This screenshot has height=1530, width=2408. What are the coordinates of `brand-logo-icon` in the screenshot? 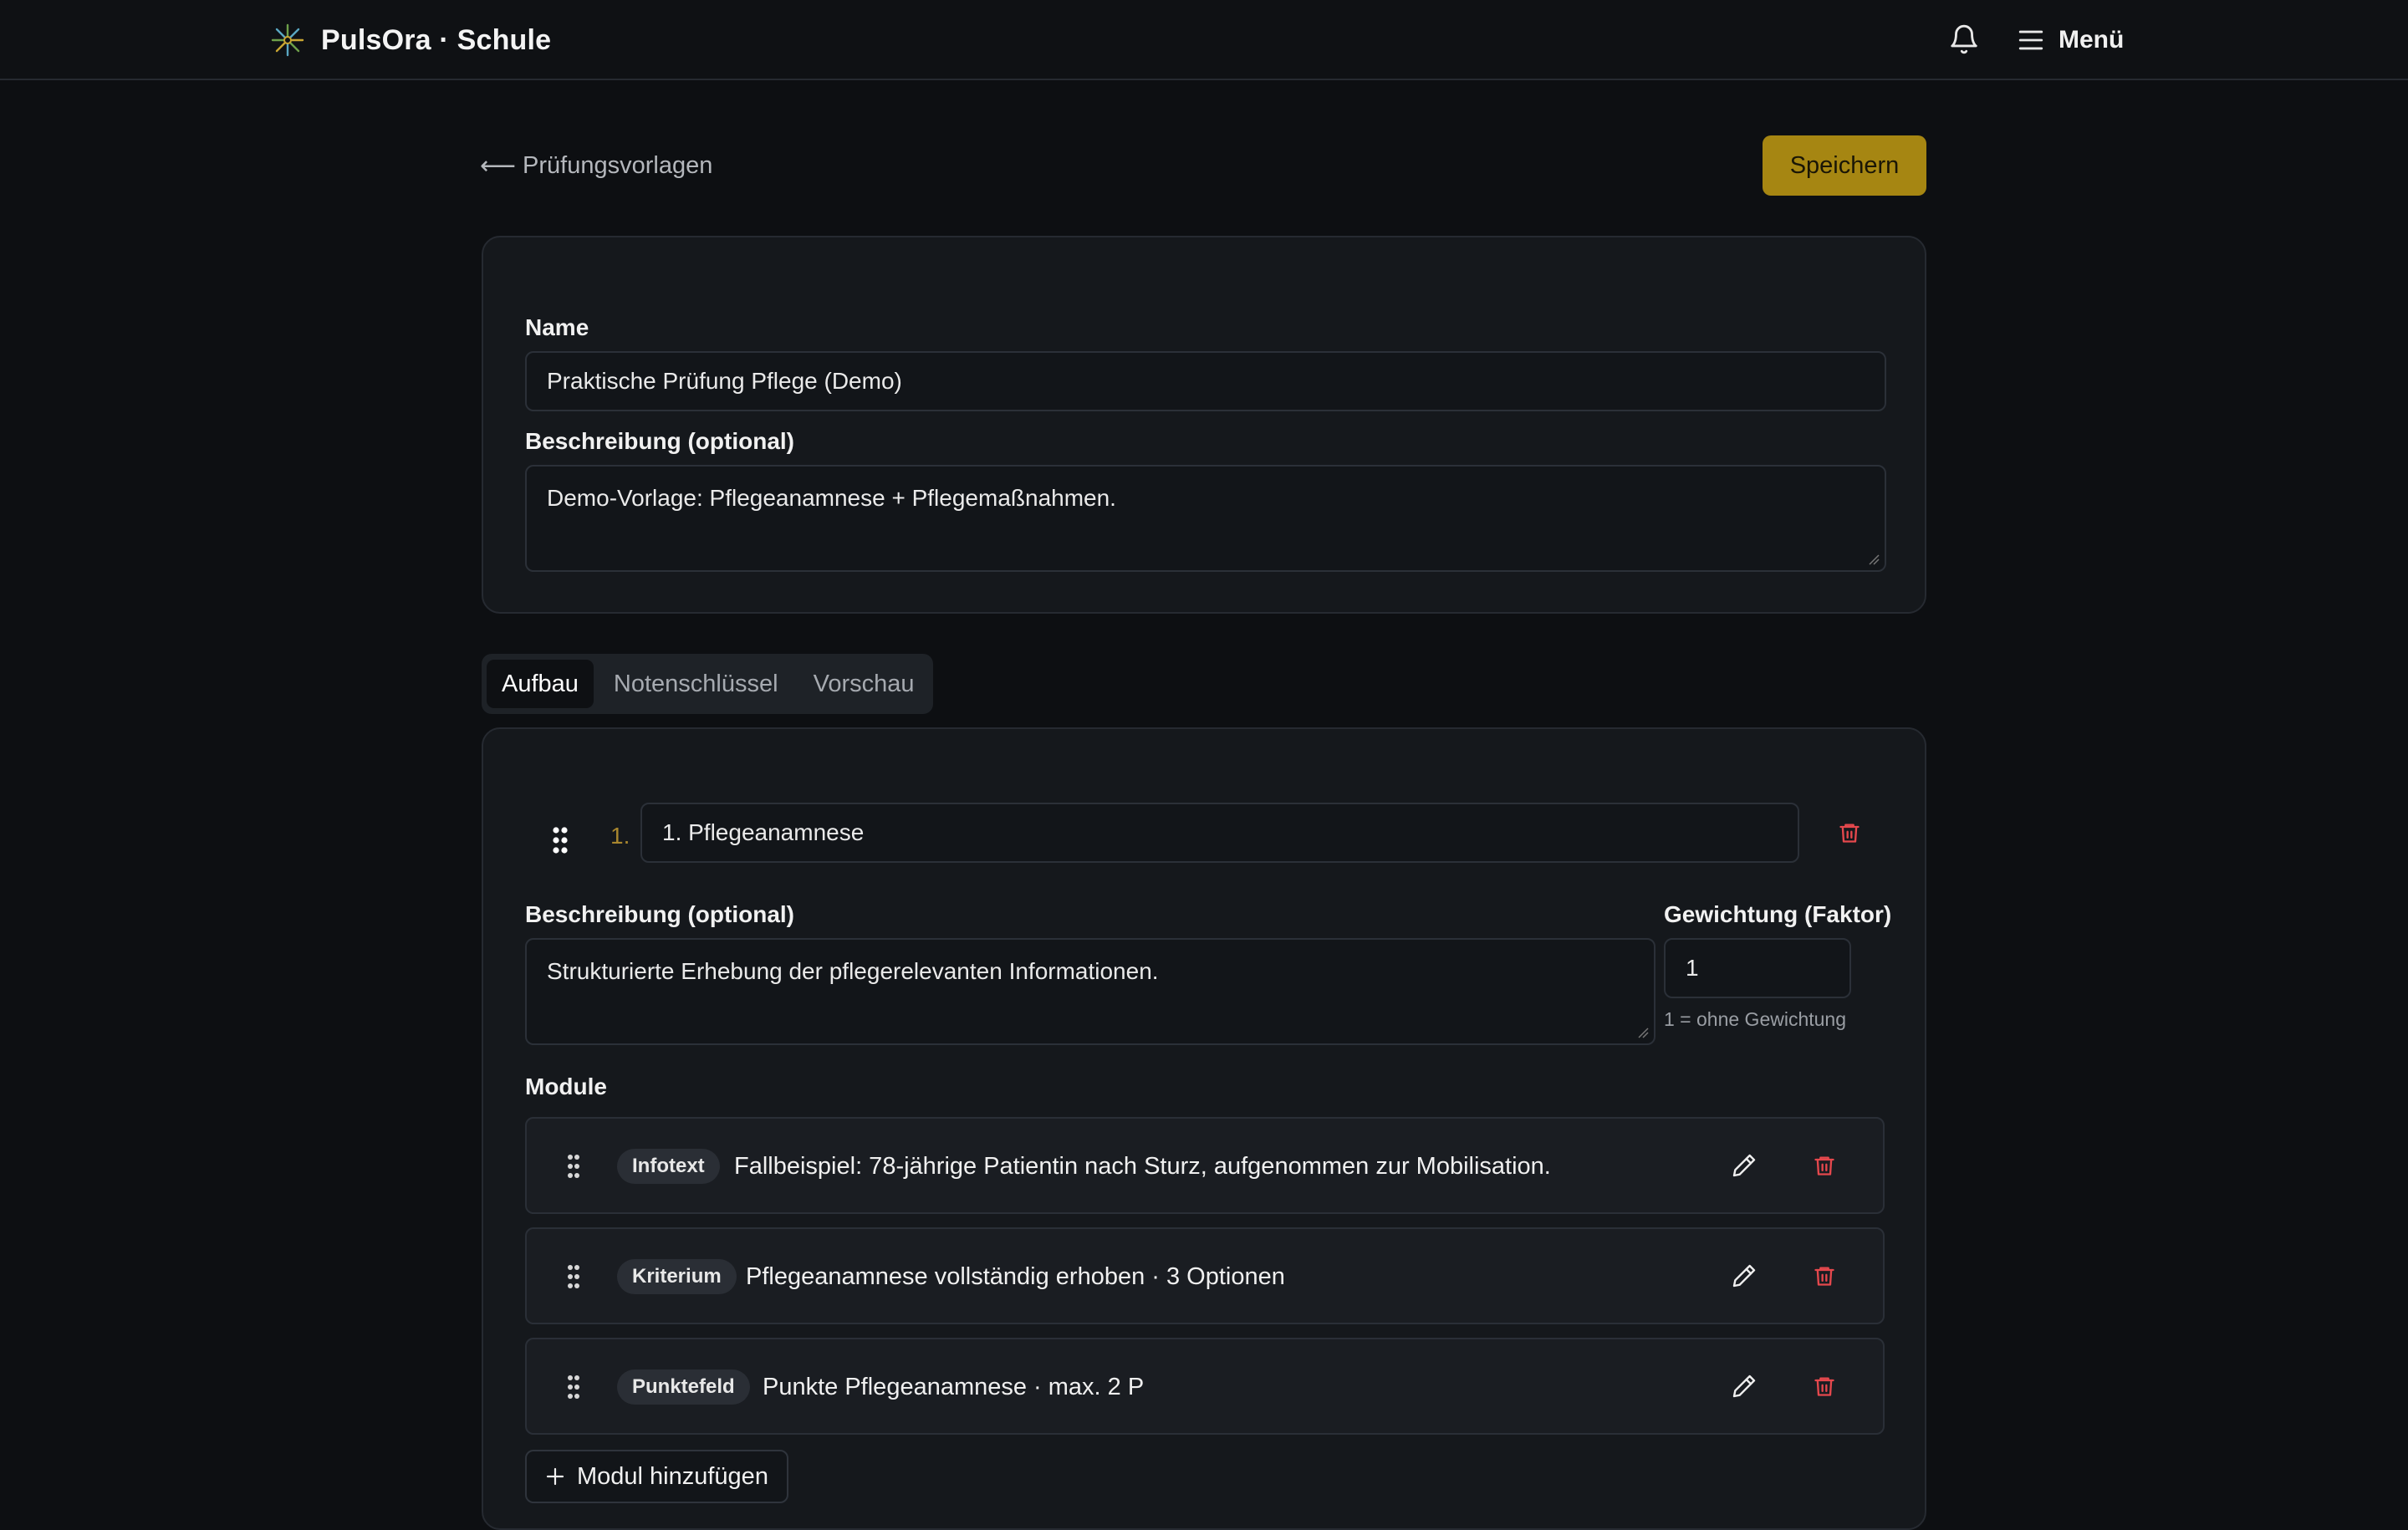 It's located at (288, 40).